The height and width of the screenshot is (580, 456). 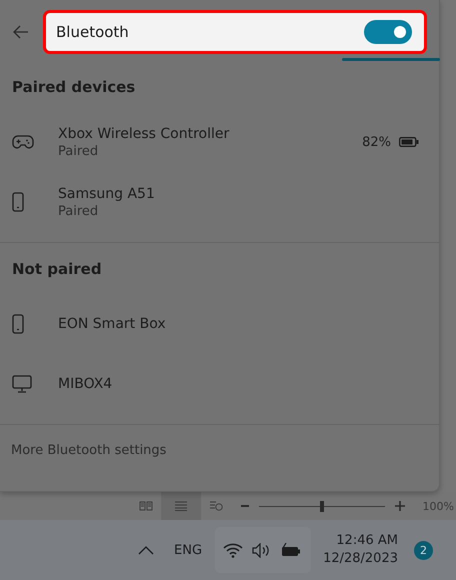 I want to click on wifi-icon, so click(x=233, y=550).